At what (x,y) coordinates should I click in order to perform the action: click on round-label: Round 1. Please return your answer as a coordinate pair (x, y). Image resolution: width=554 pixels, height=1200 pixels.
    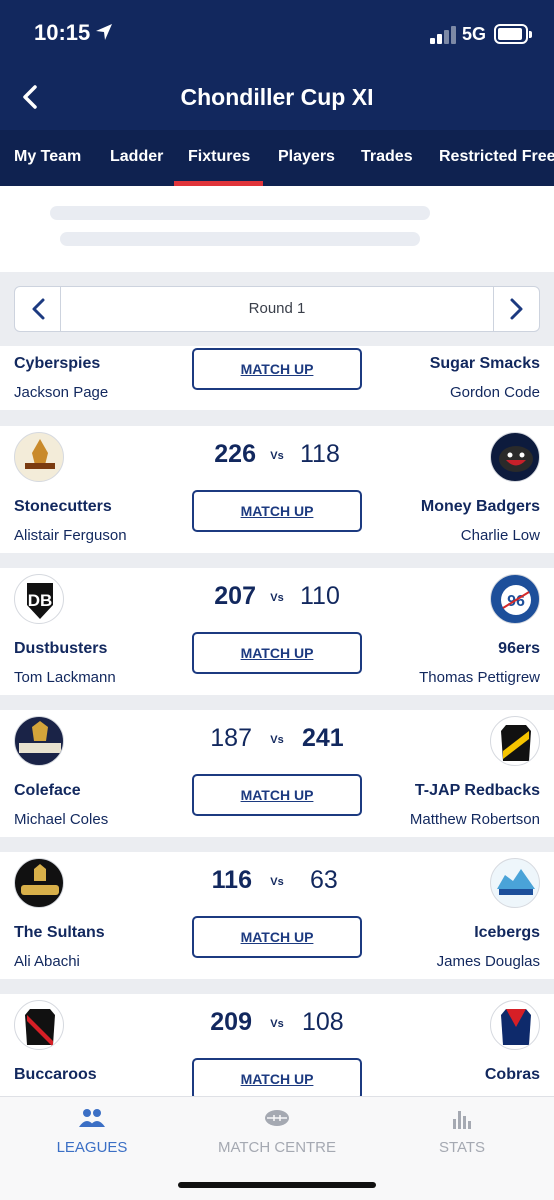
    Looking at the image, I should click on (277, 308).